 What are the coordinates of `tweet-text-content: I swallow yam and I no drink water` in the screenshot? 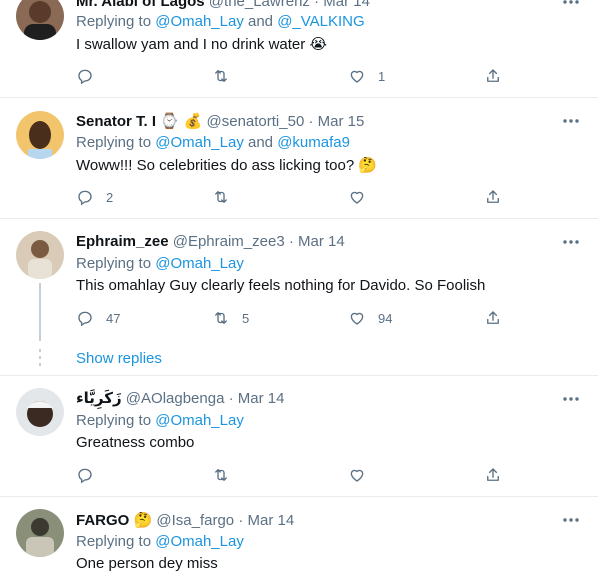 It's located at (191, 44).